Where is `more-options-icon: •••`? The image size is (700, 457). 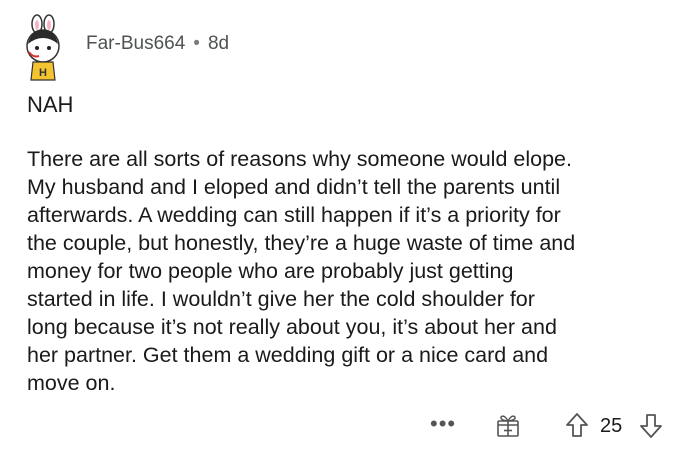 more-options-icon: ••• is located at coordinates (443, 424).